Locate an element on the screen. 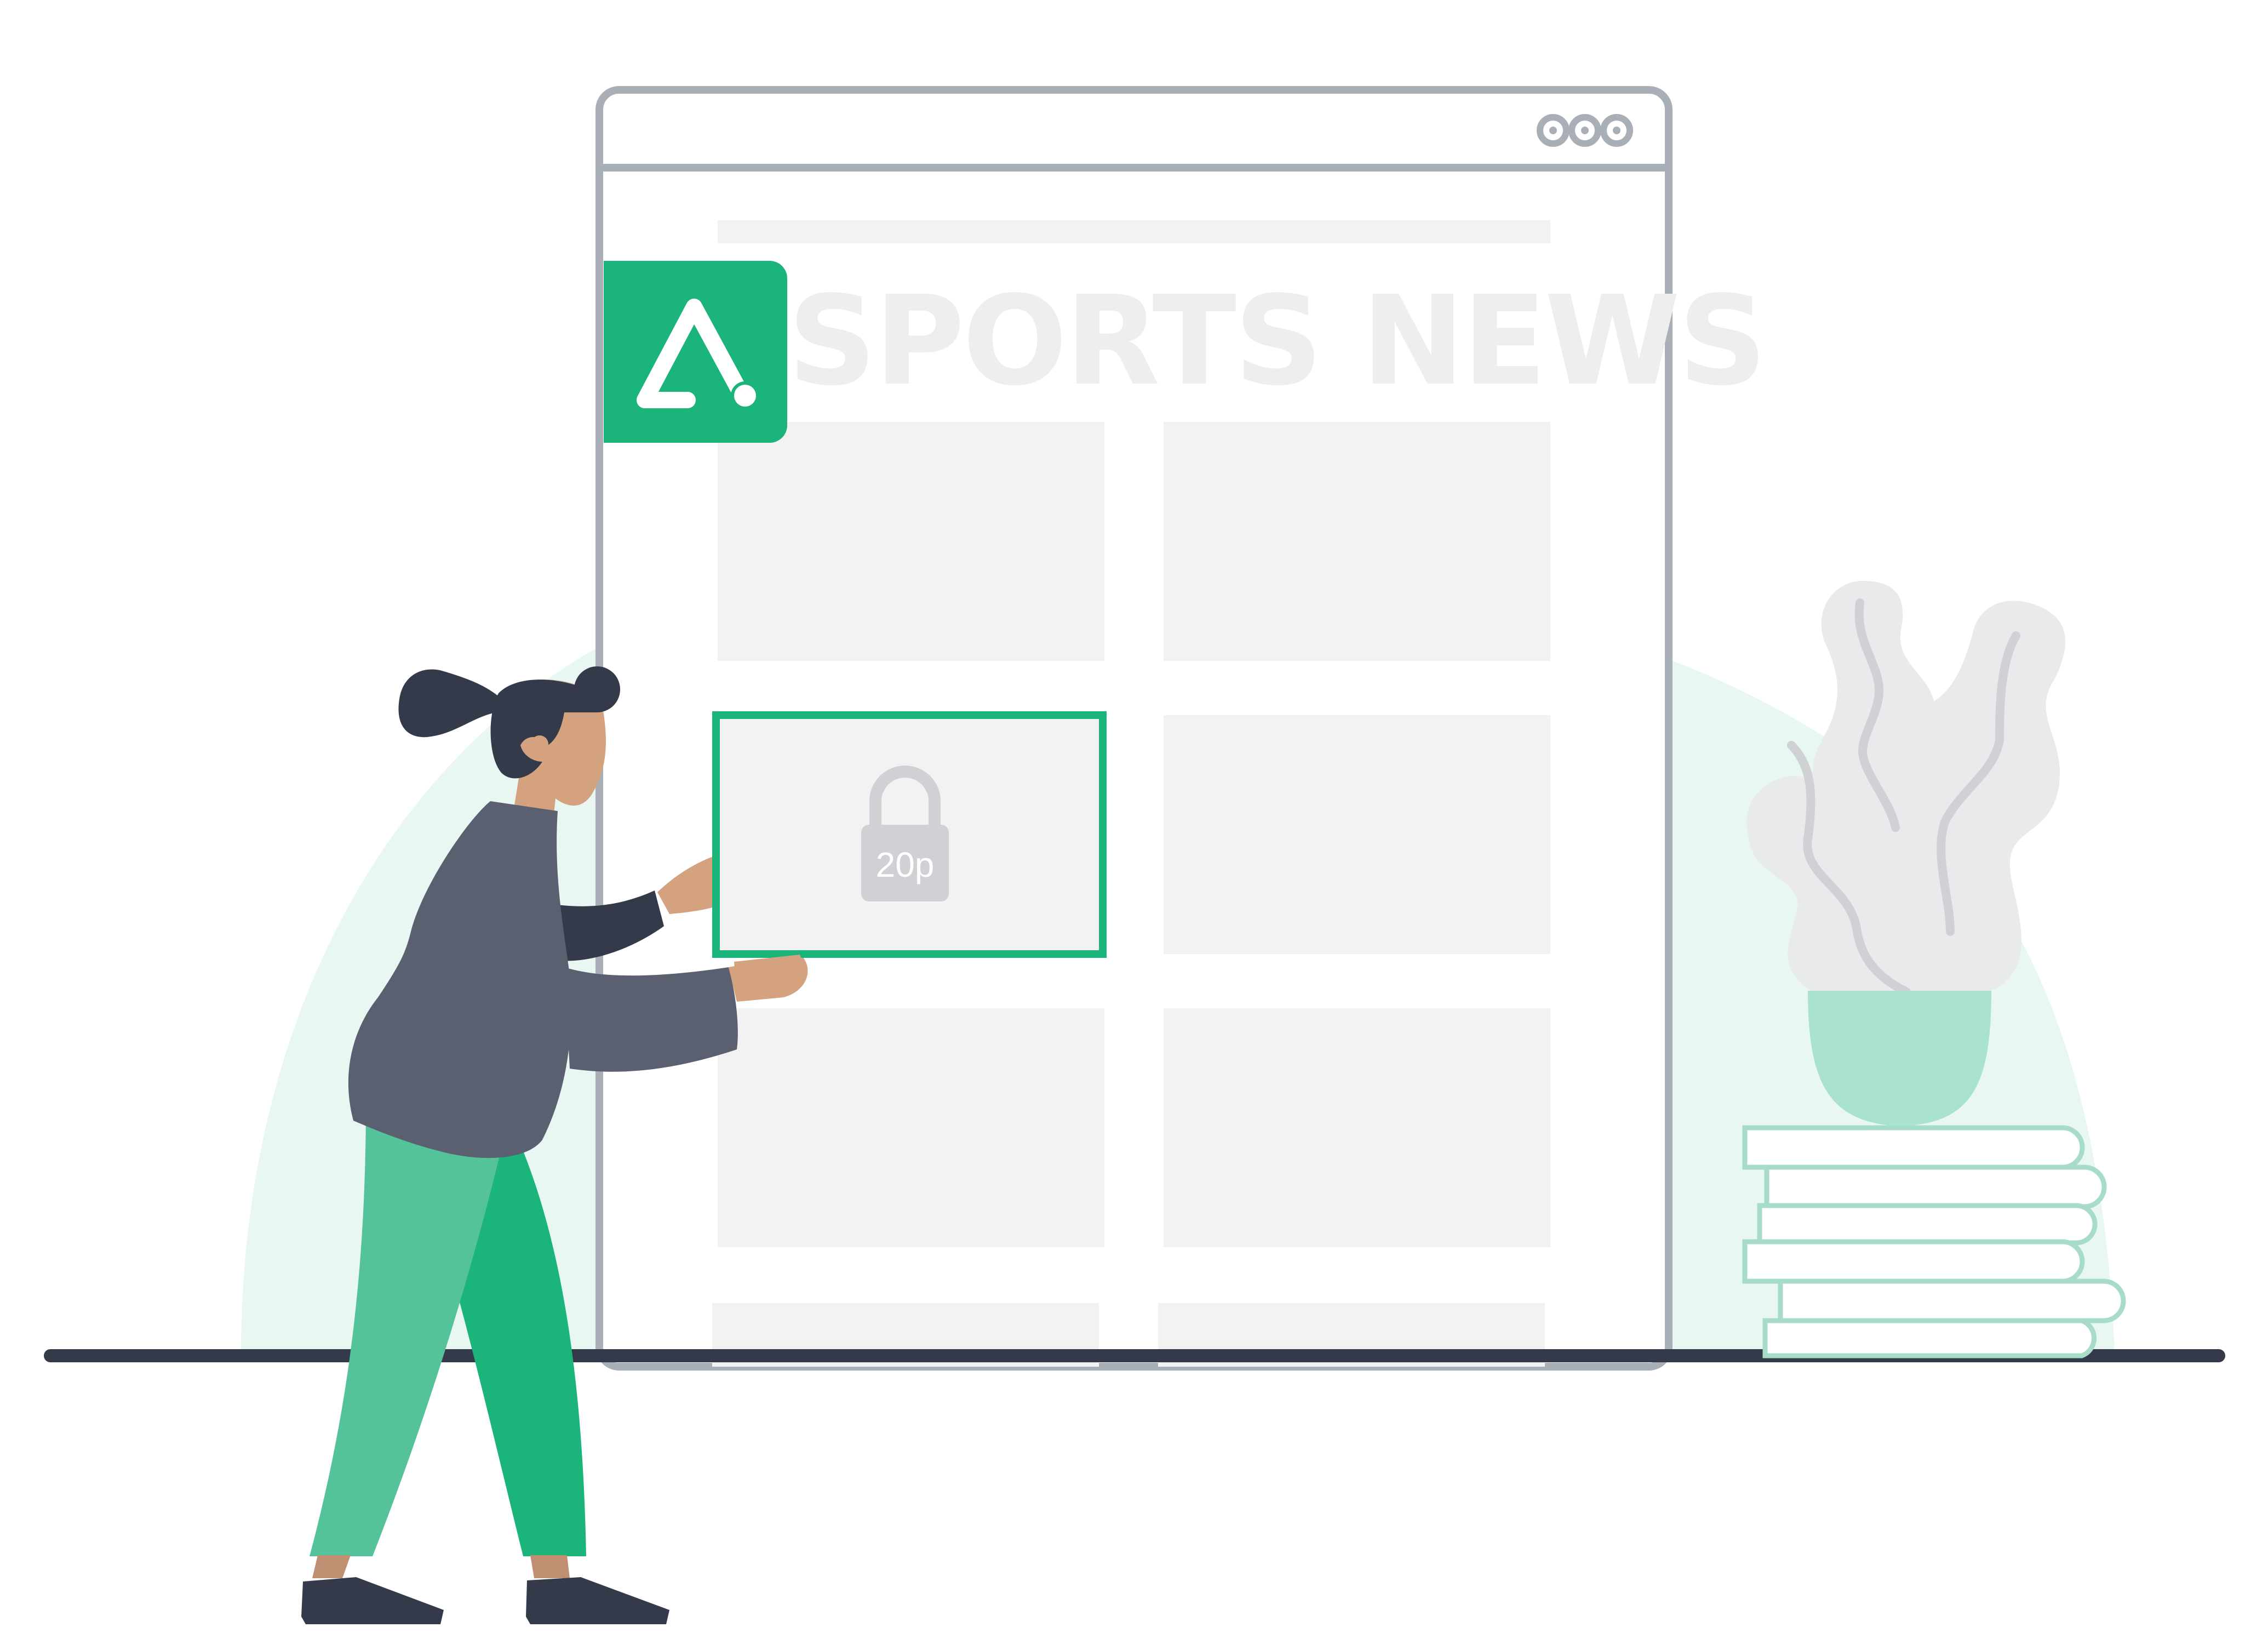 Image resolution: width=2268 pixels, height=1650 pixels. plant-leaves is located at coordinates (1905, 787).